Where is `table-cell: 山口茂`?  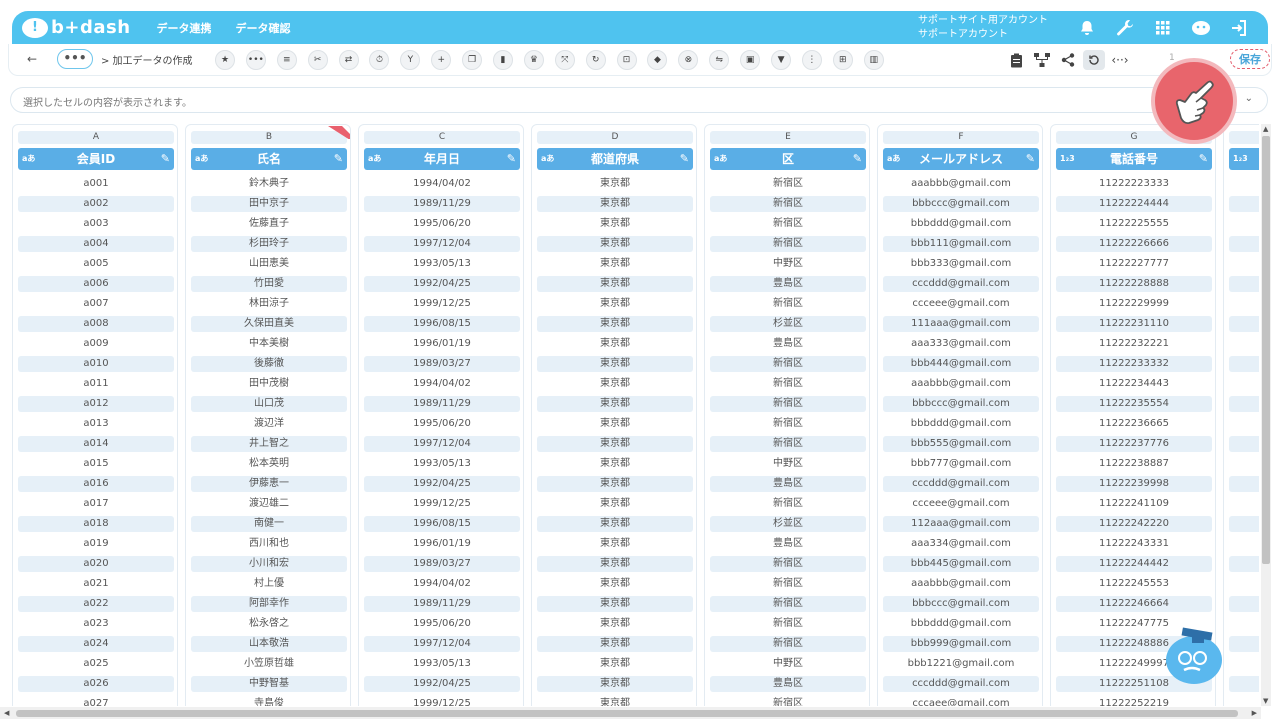 table-cell: 山口茂 is located at coordinates (269, 404).